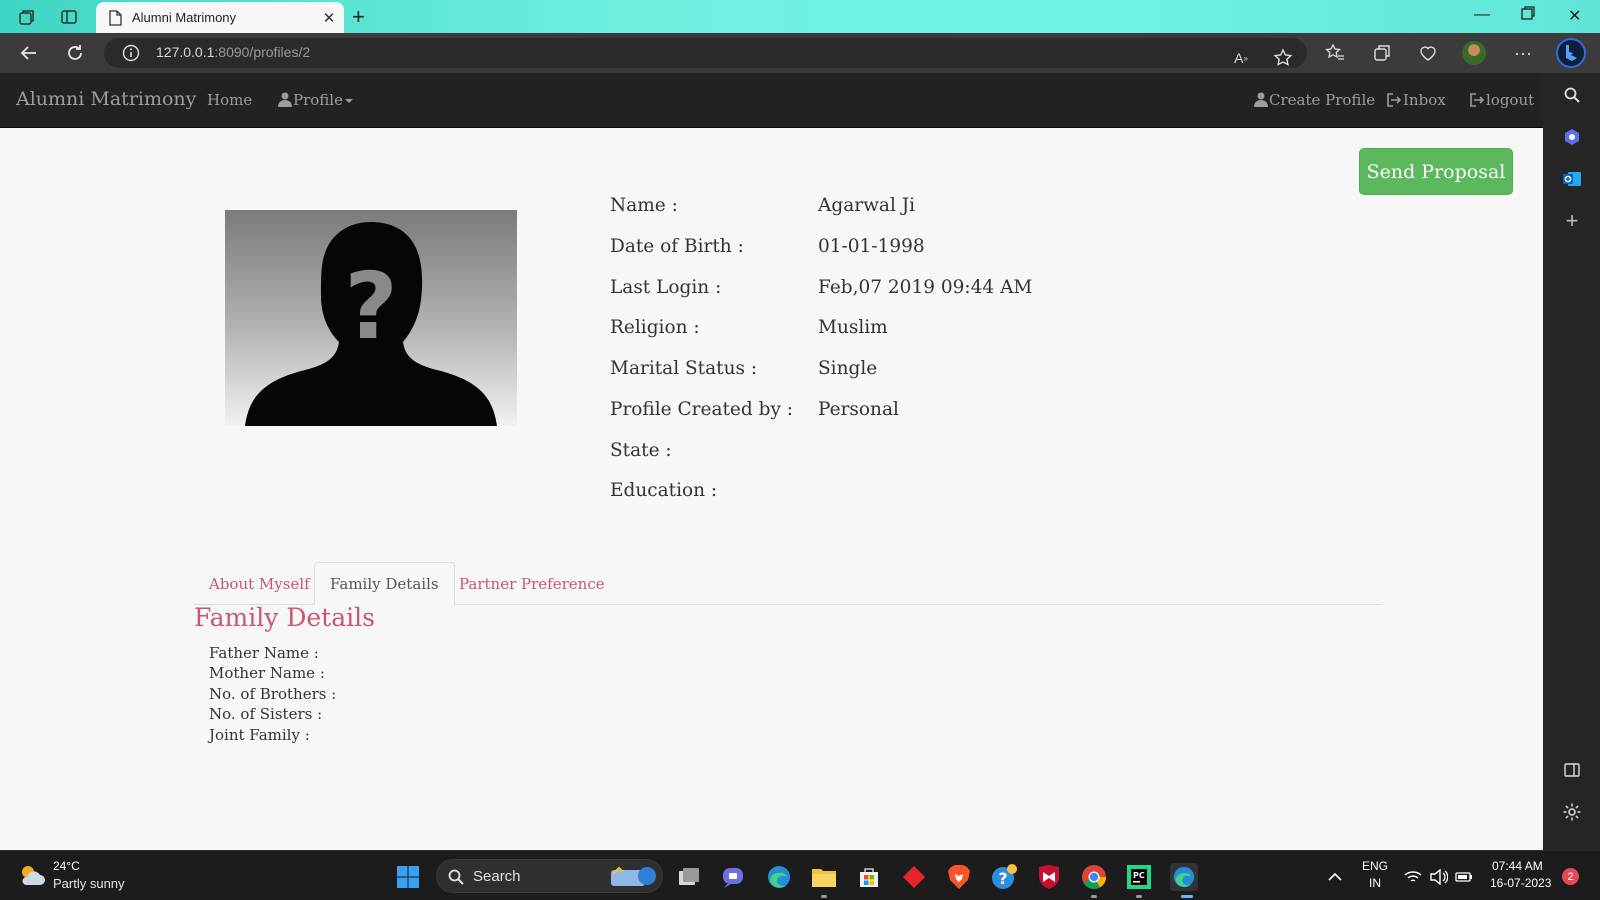 The width and height of the screenshot is (1600, 900). What do you see at coordinates (29, 53) in the screenshot?
I see `back-icon` at bounding box center [29, 53].